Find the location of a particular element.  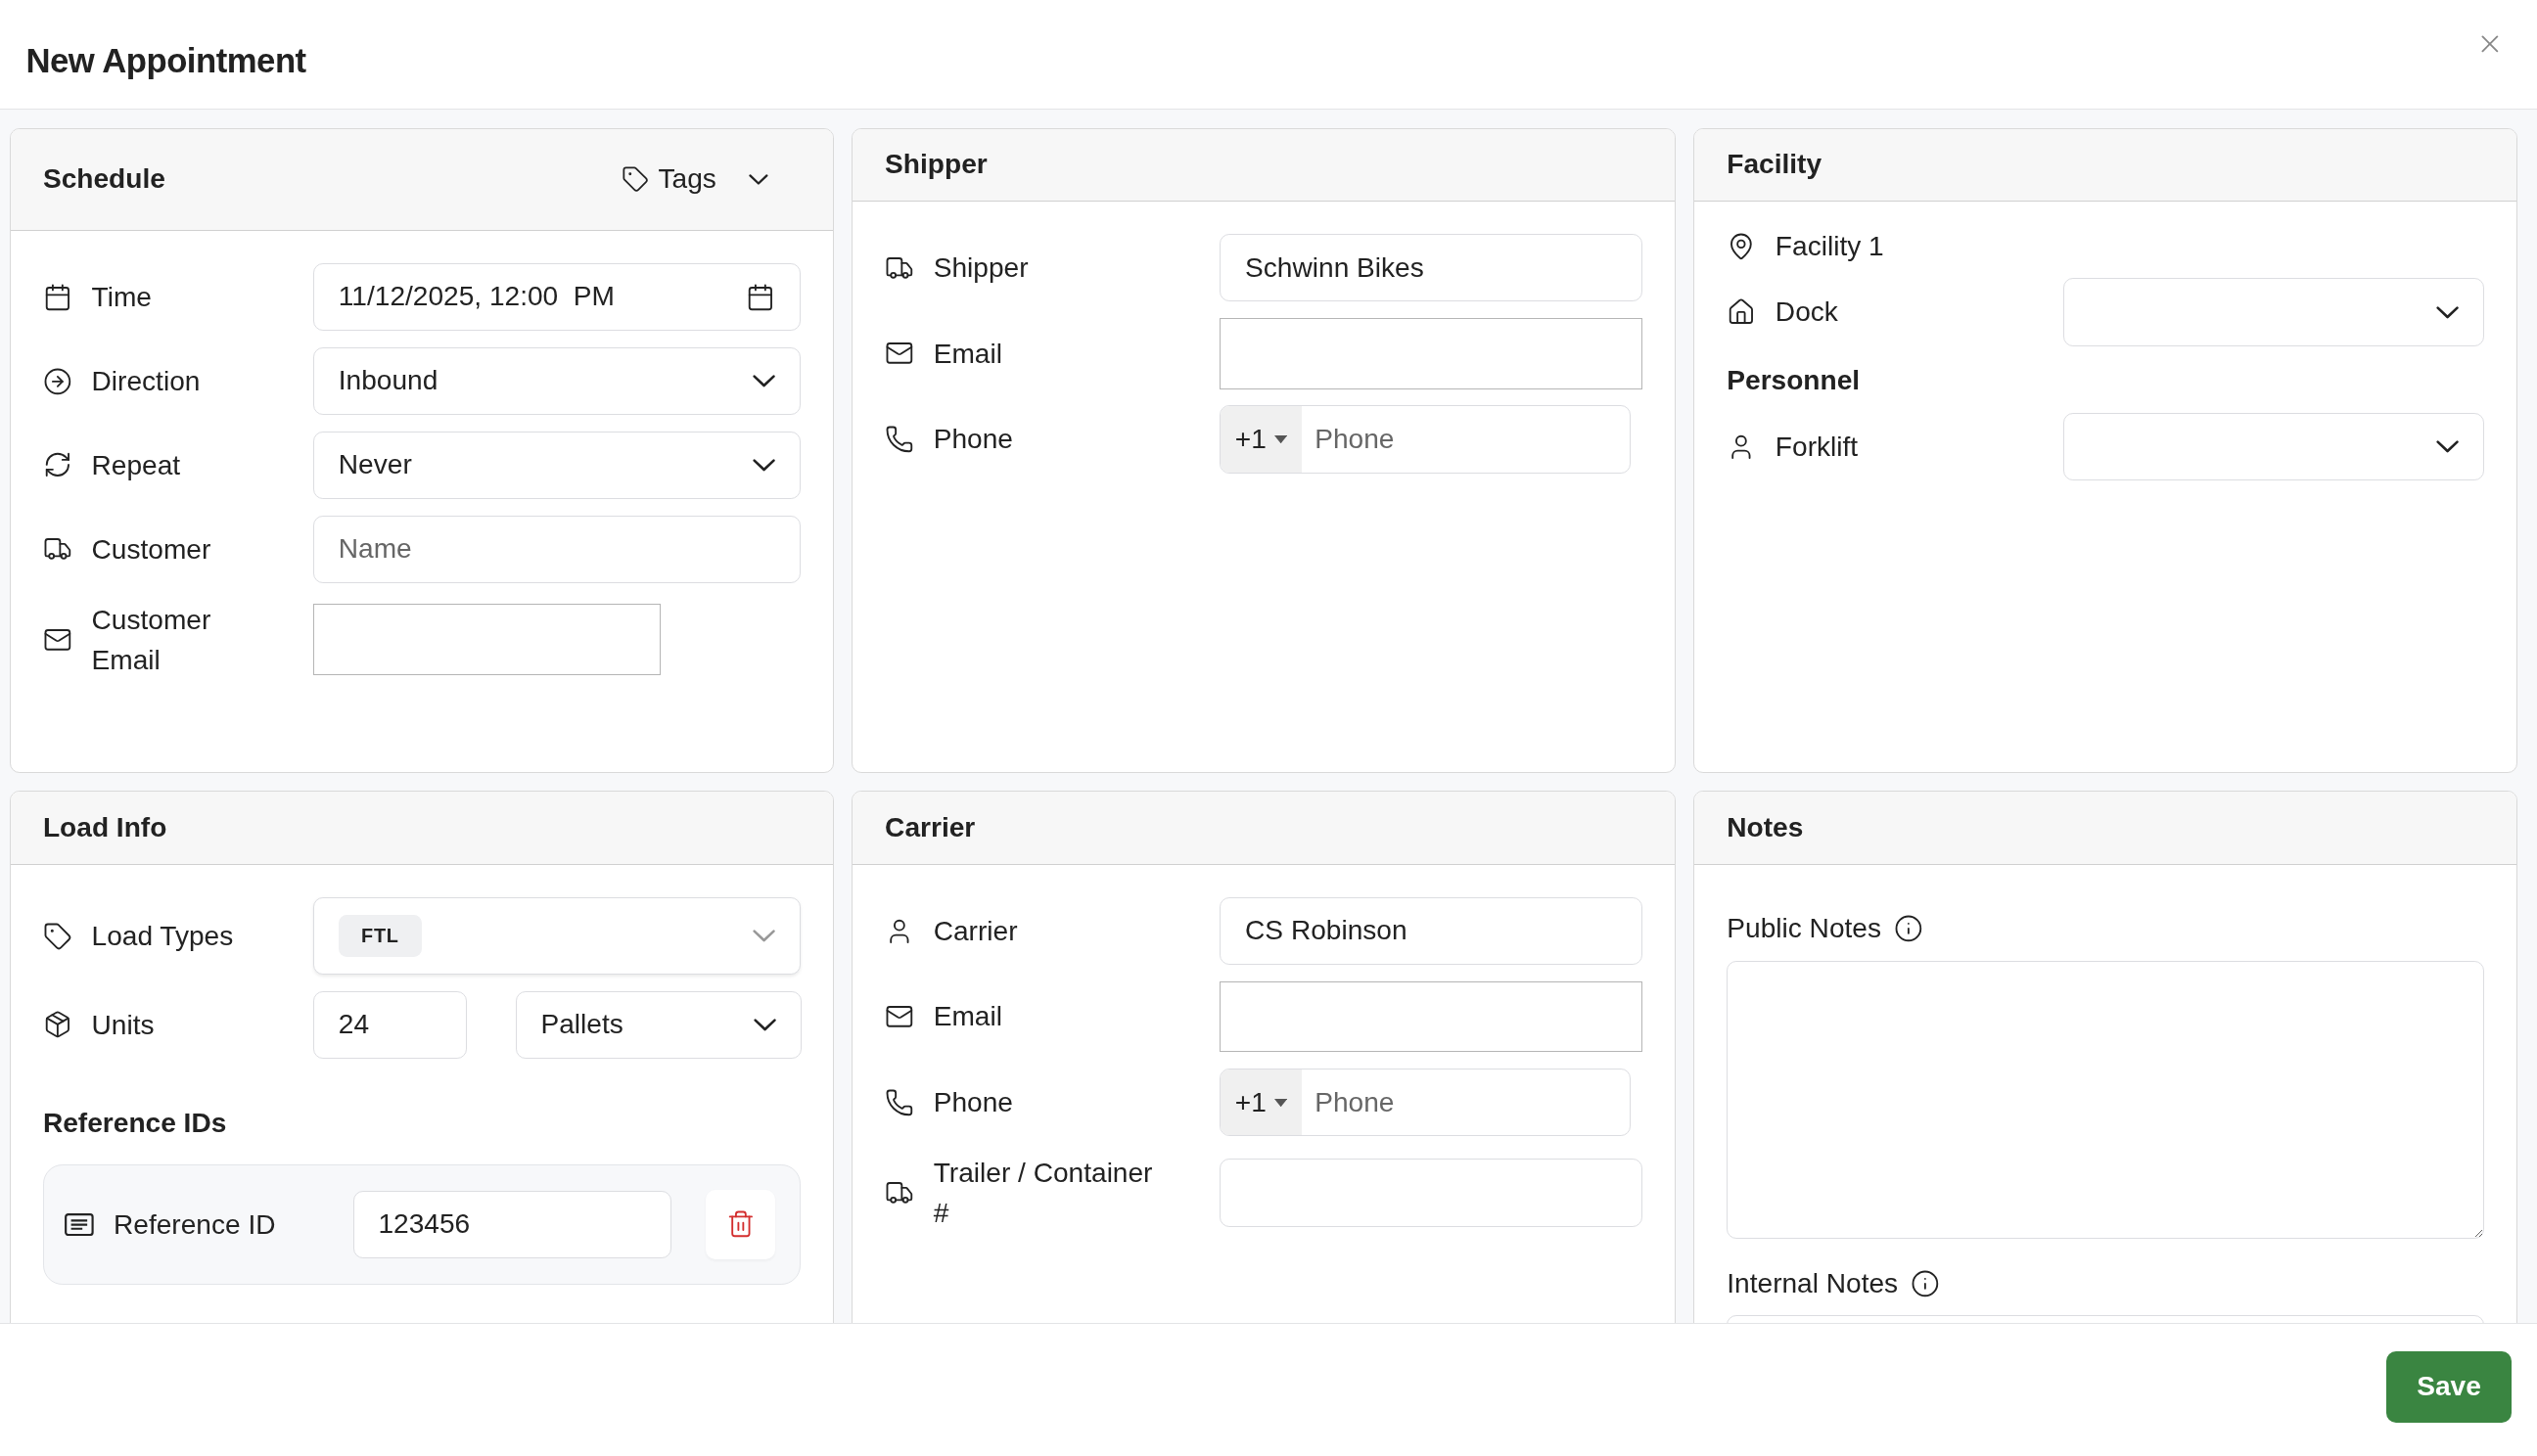

datetime-field: 11/12/2025, 12:00 PM is located at coordinates (557, 297).